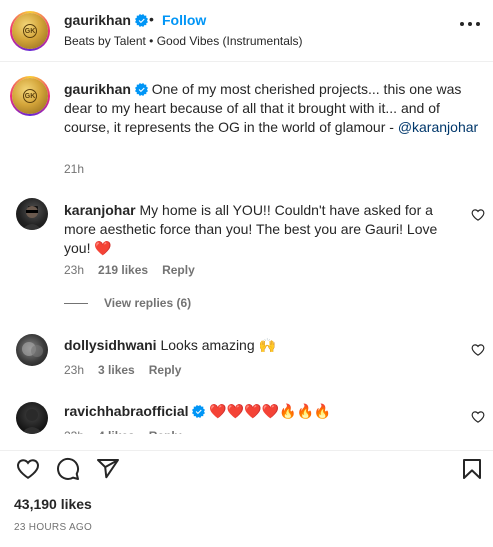 Image resolution: width=493 pixels, height=547 pixels. Describe the element at coordinates (184, 20) in the screenshot. I see `follow-button: Follow` at that location.